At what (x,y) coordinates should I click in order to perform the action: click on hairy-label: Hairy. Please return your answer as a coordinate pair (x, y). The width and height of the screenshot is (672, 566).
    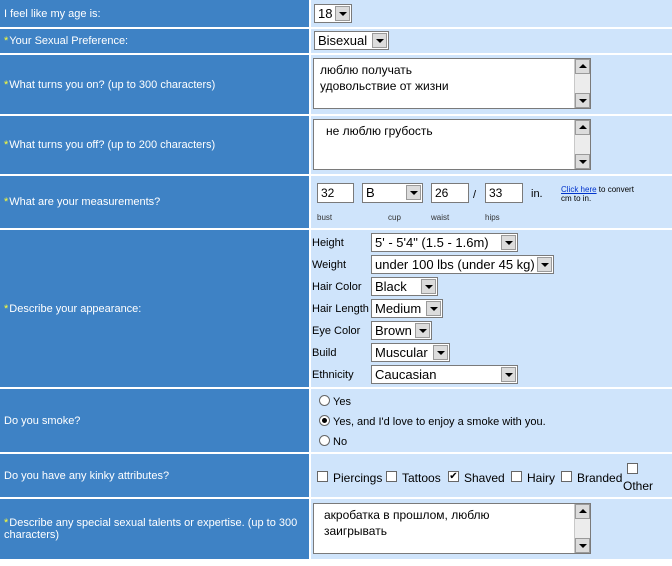
    Looking at the image, I should click on (541, 478).